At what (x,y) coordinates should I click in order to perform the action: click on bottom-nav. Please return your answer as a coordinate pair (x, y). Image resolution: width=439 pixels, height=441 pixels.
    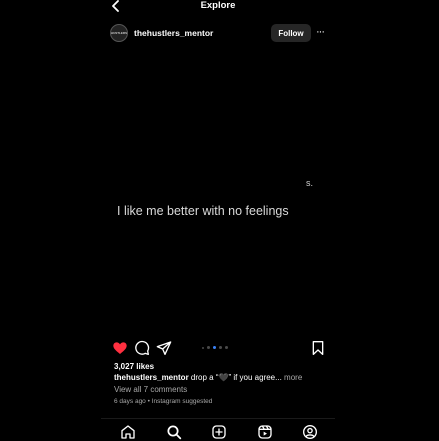
    Looking at the image, I should click on (218, 429).